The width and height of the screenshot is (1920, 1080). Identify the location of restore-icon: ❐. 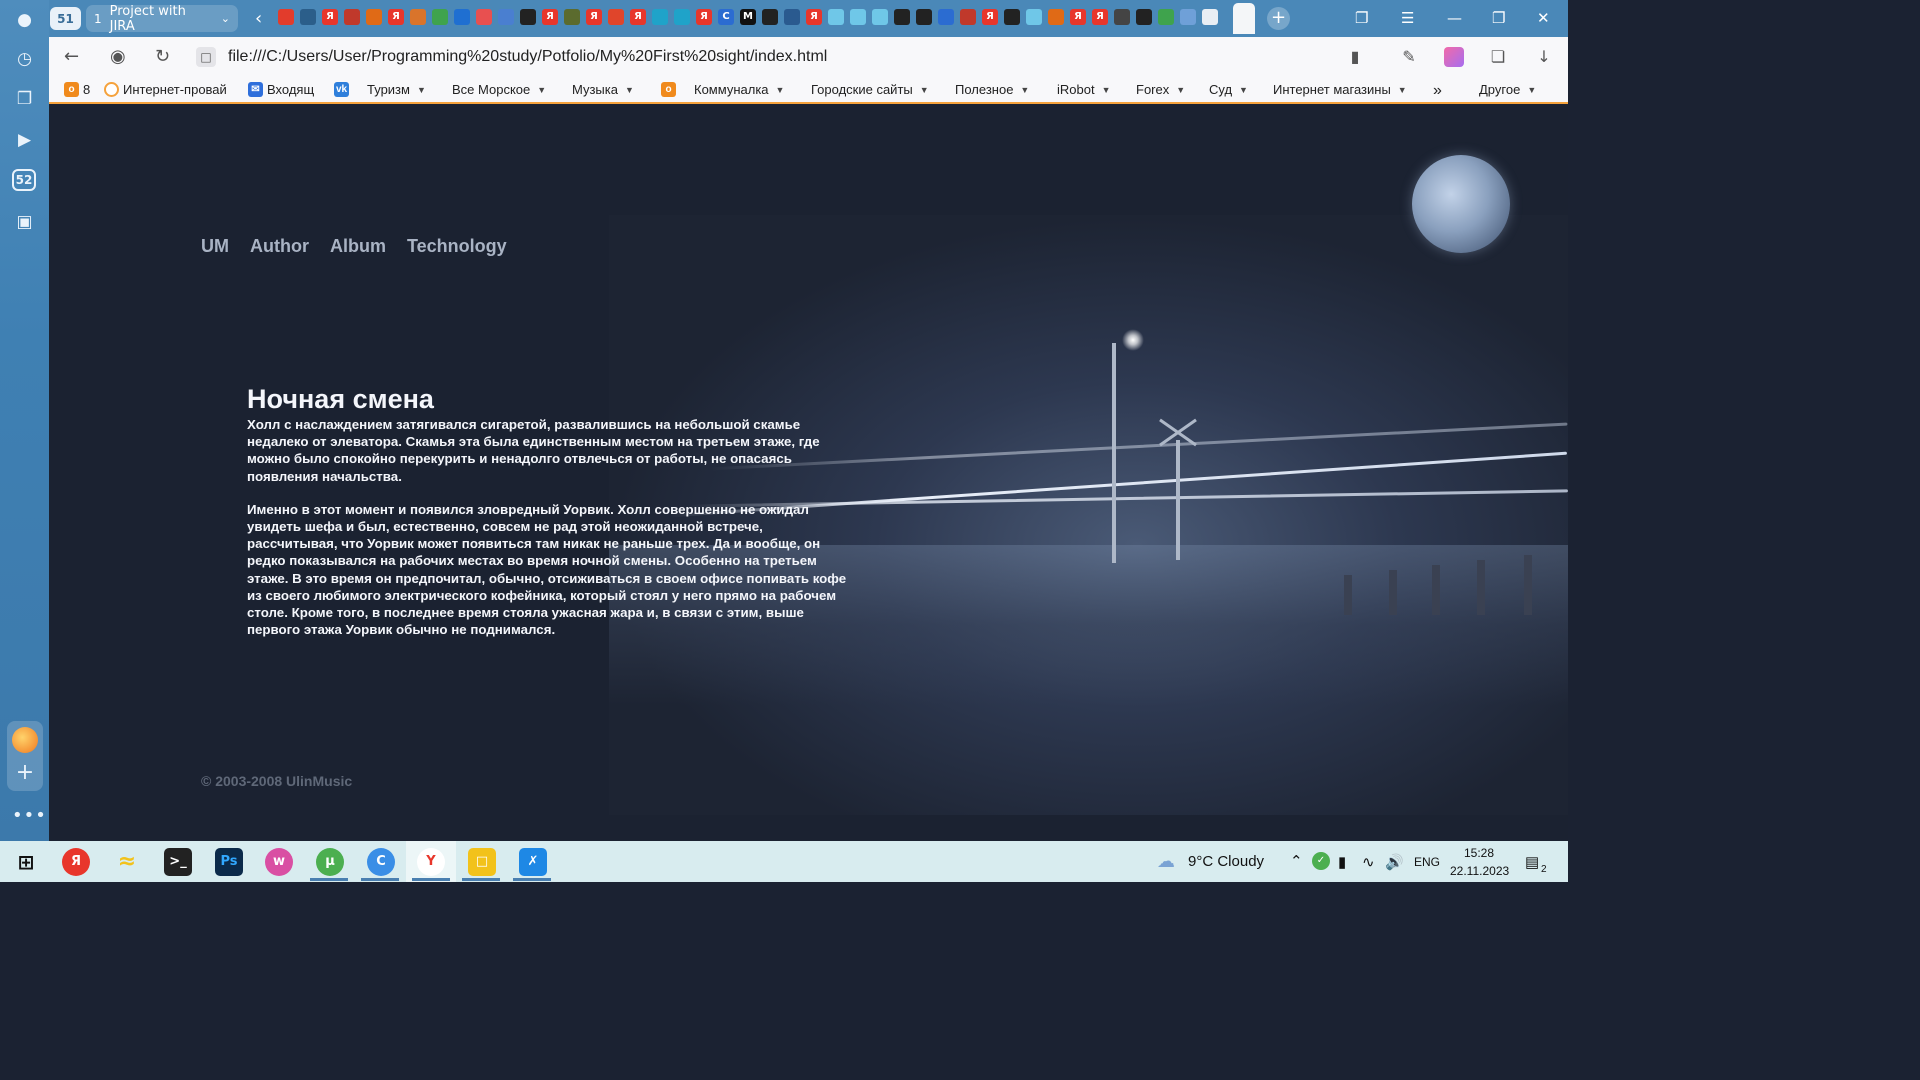
(1498, 18).